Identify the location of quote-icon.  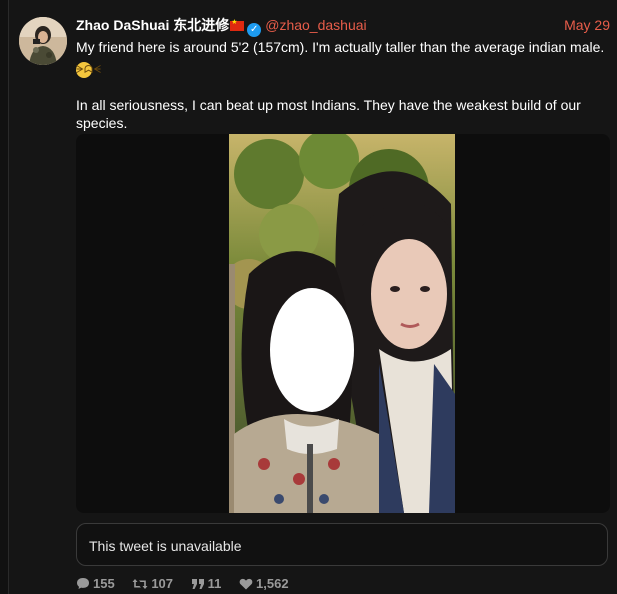
(197, 584).